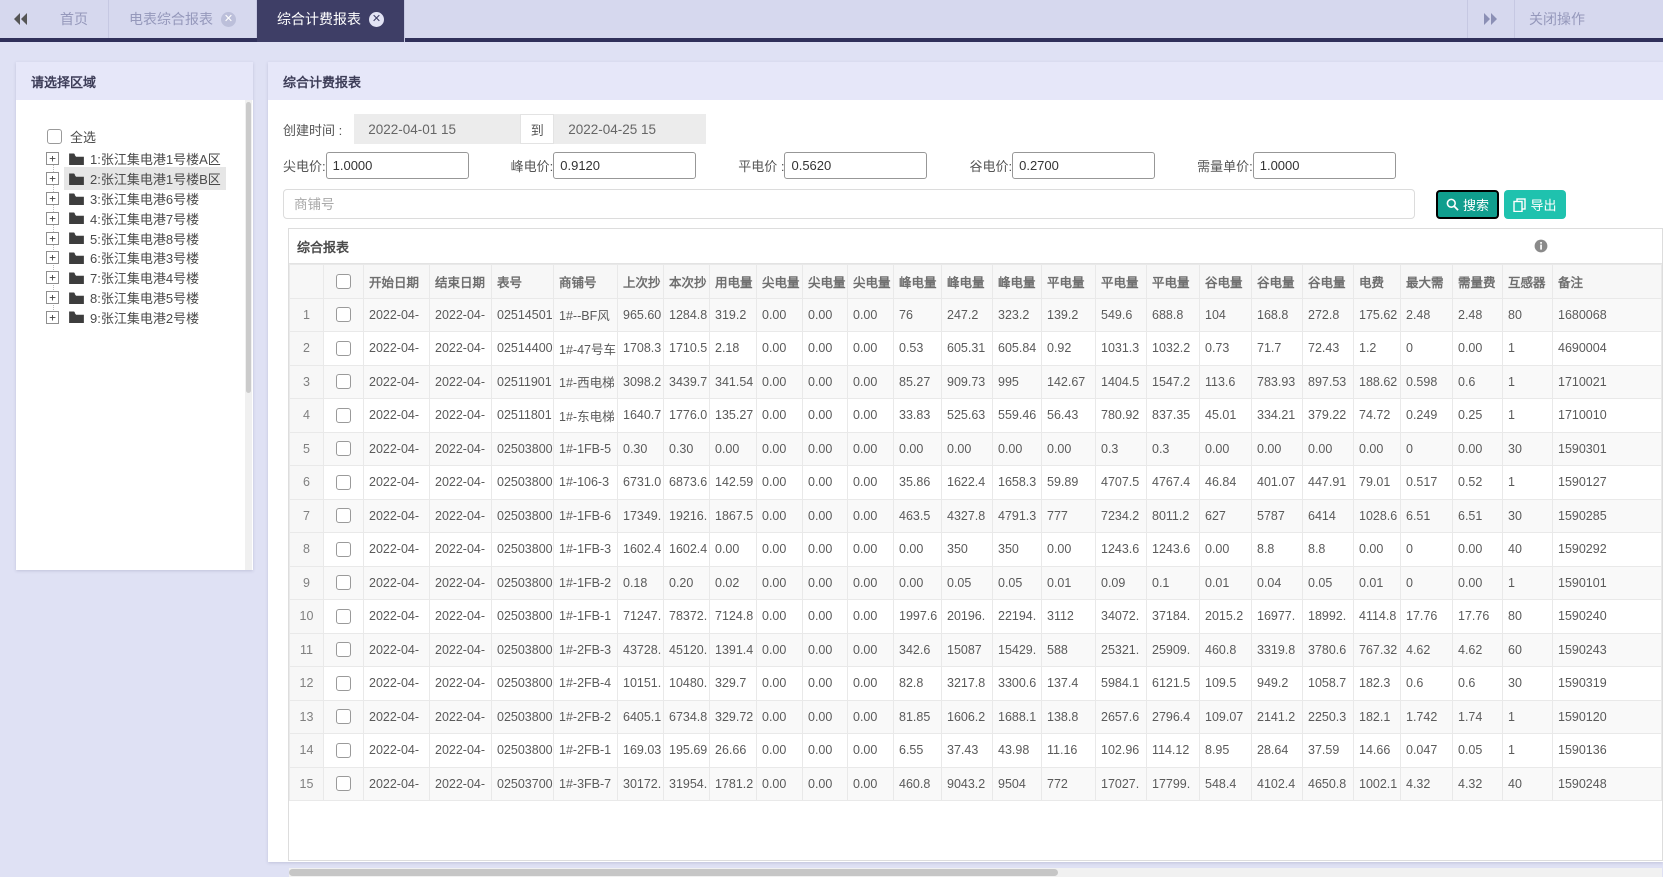 Image resolution: width=1663 pixels, height=877 pixels. Describe the element at coordinates (125, 278) in the screenshot. I see `tree-item-area: +7:张江集电港4号楼` at that location.